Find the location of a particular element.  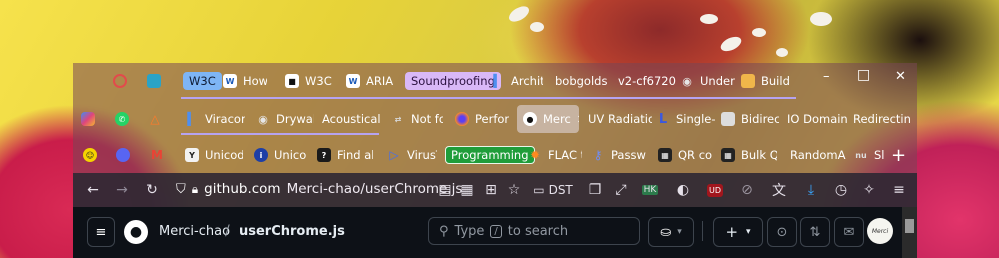

tab-flac: ✹ FLAC t is located at coordinates (555, 155).